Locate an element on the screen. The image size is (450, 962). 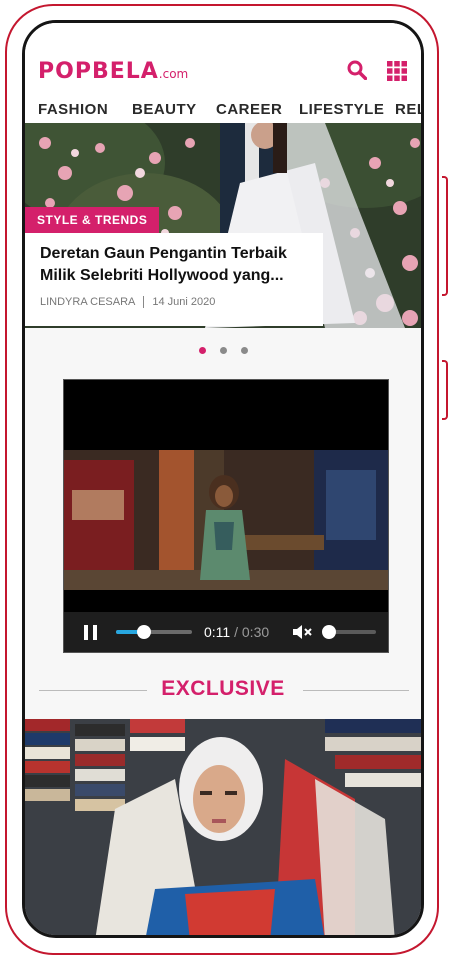
nav-item-beauty: BEAUTY is located at coordinates (164, 109).